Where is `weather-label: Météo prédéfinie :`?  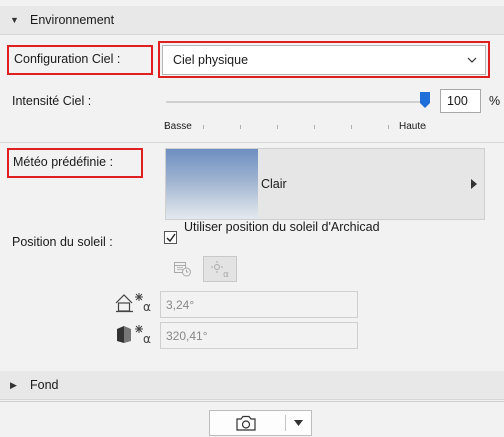 weather-label: Météo prédéfinie : is located at coordinates (63, 162).